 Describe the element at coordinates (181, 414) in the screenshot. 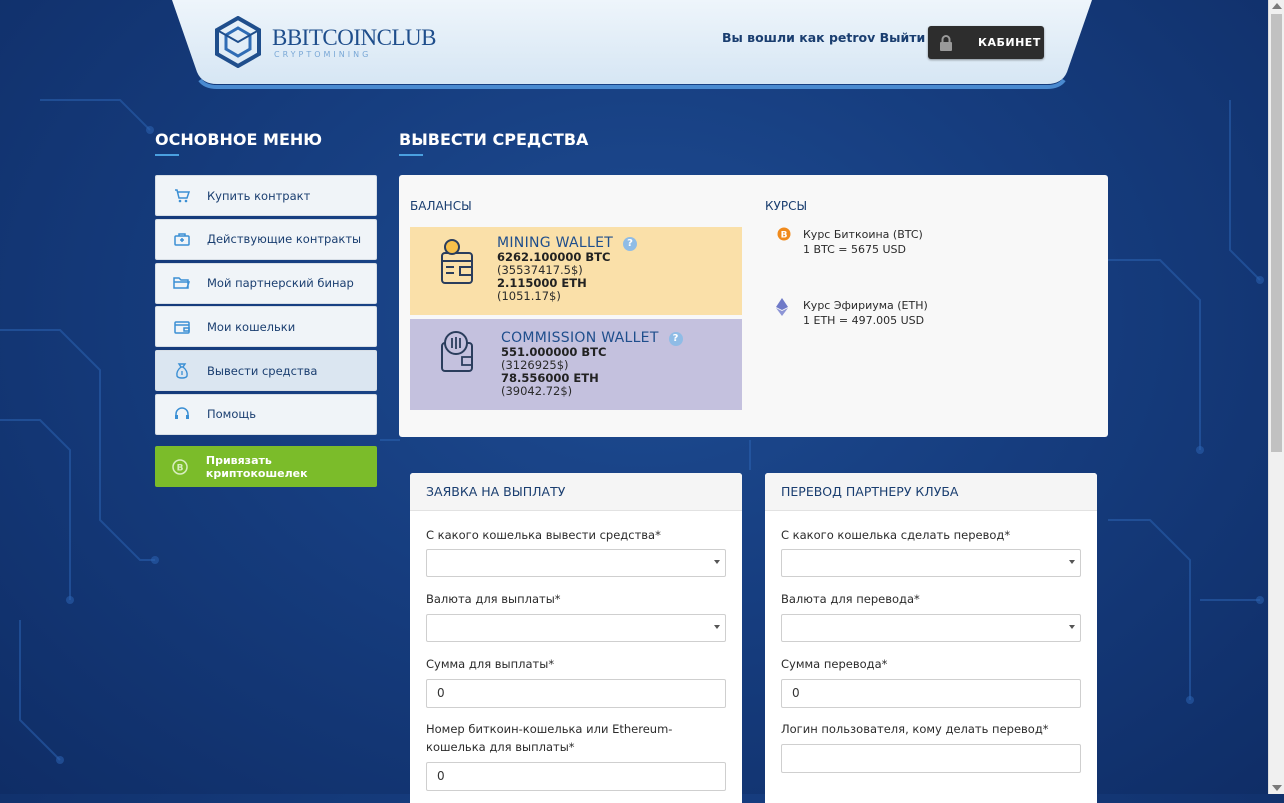

I see `headset-icon` at that location.